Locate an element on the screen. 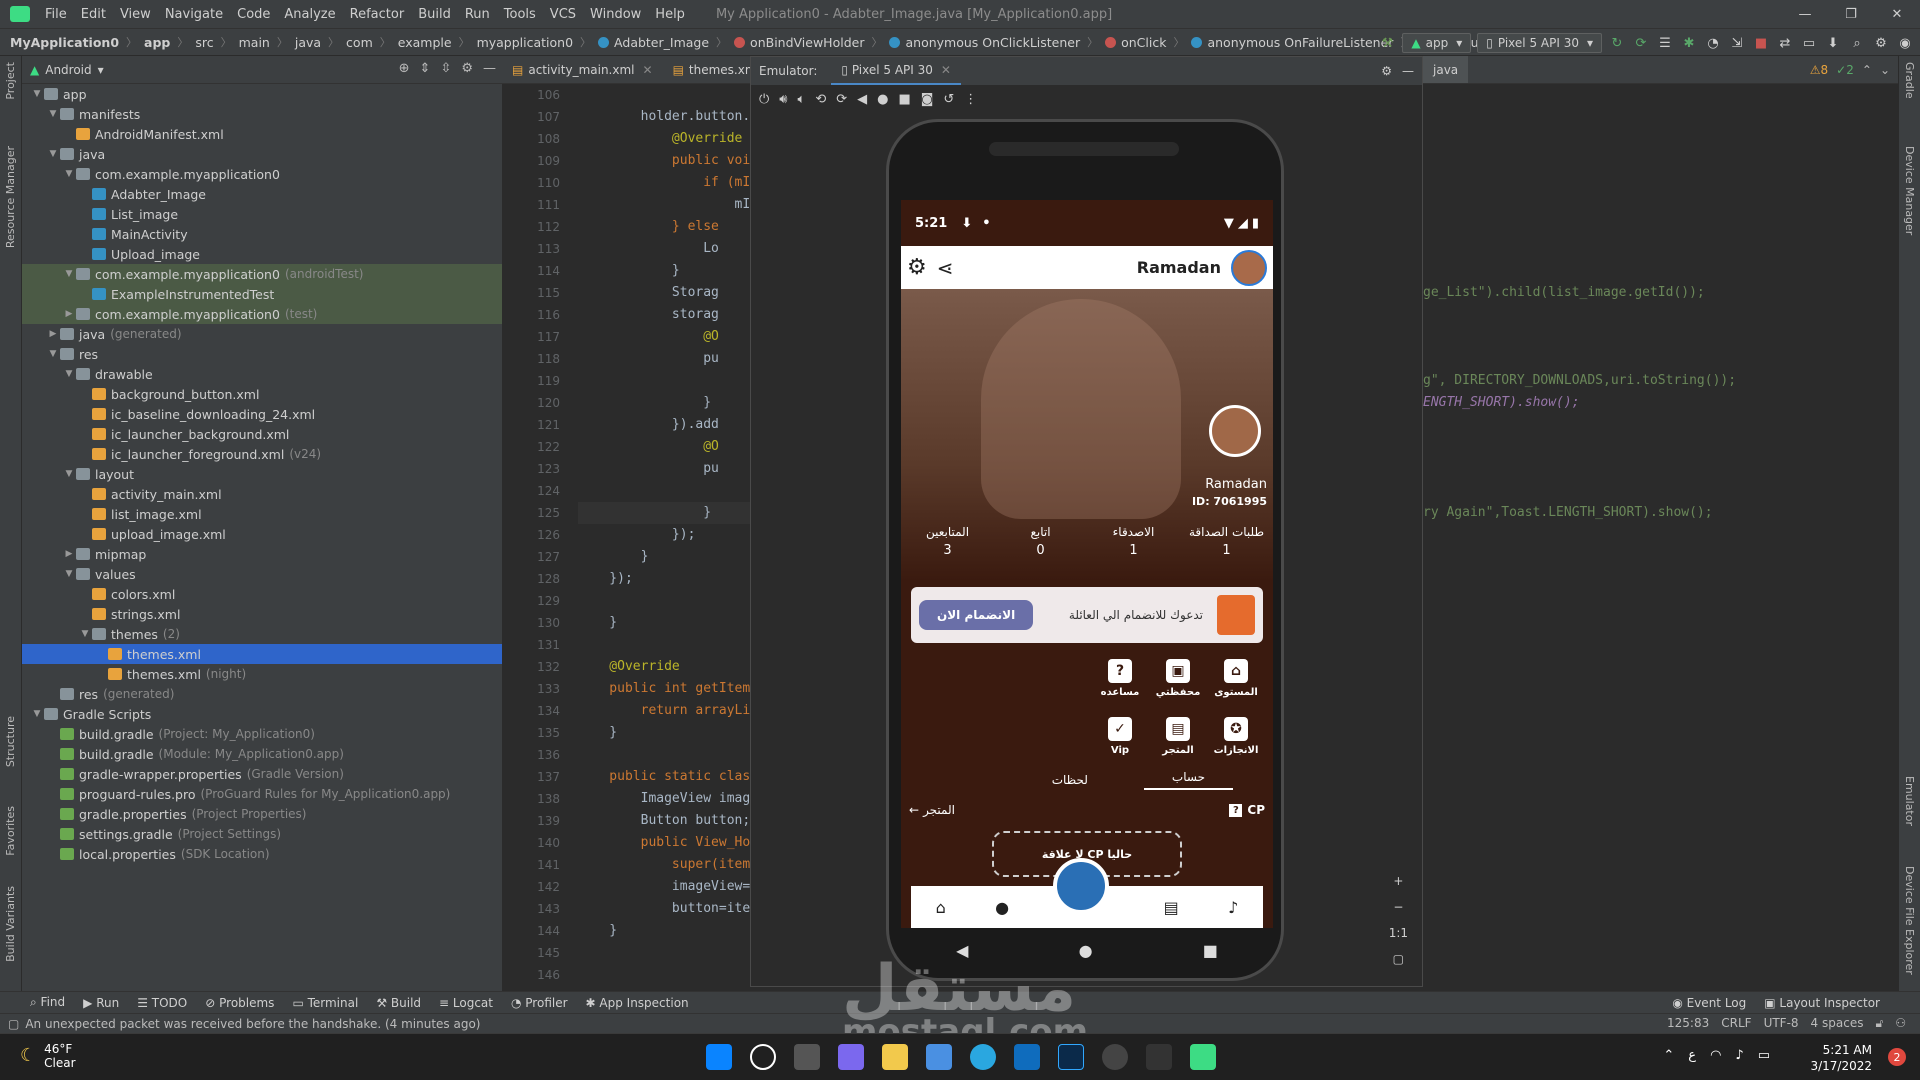 The image size is (1920, 1080). grid-store: ▤ المتجر is located at coordinates (1178, 736).